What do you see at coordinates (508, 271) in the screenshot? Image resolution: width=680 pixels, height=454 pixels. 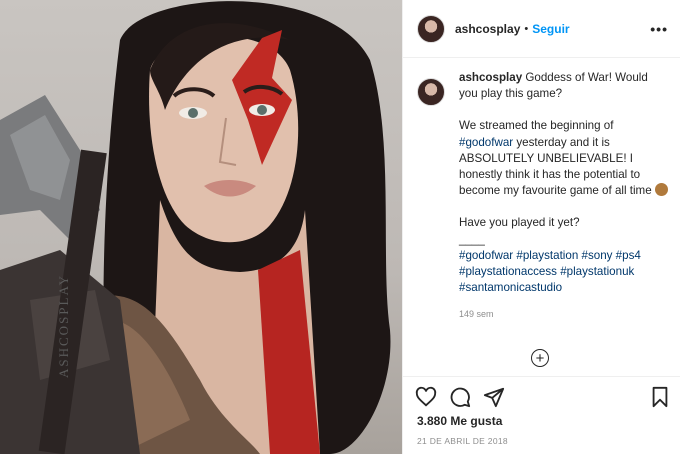 I see `hashtag-link: #playstationaccess` at bounding box center [508, 271].